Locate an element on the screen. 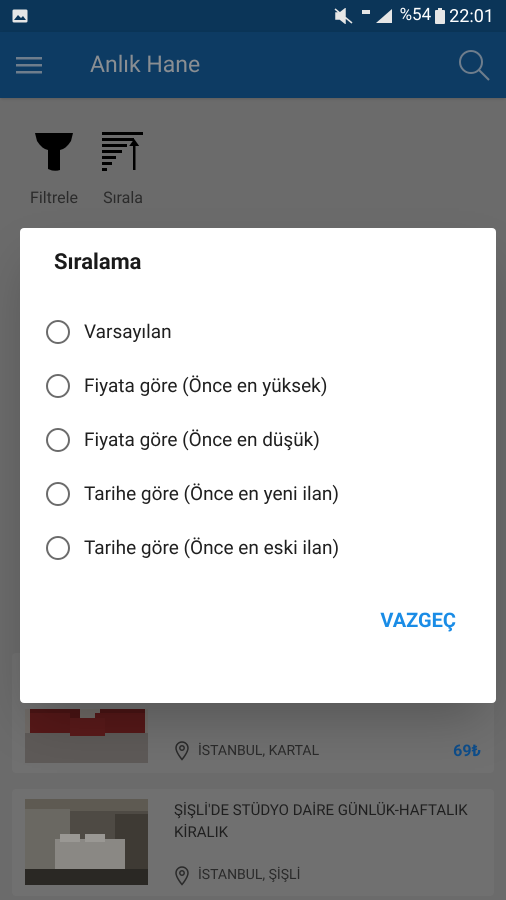 The width and height of the screenshot is (506, 900). listing-price: 69₺ is located at coordinates (467, 751).